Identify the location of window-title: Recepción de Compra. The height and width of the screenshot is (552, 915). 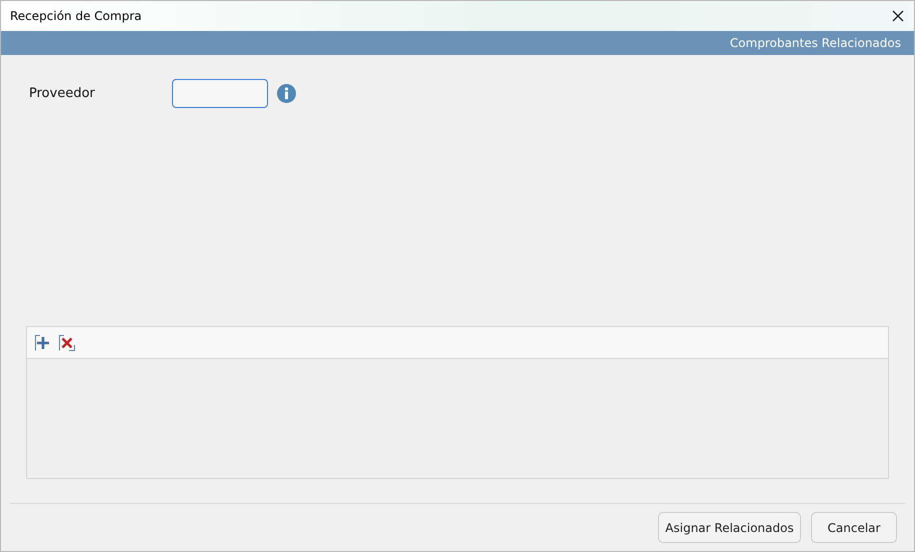
(76, 15).